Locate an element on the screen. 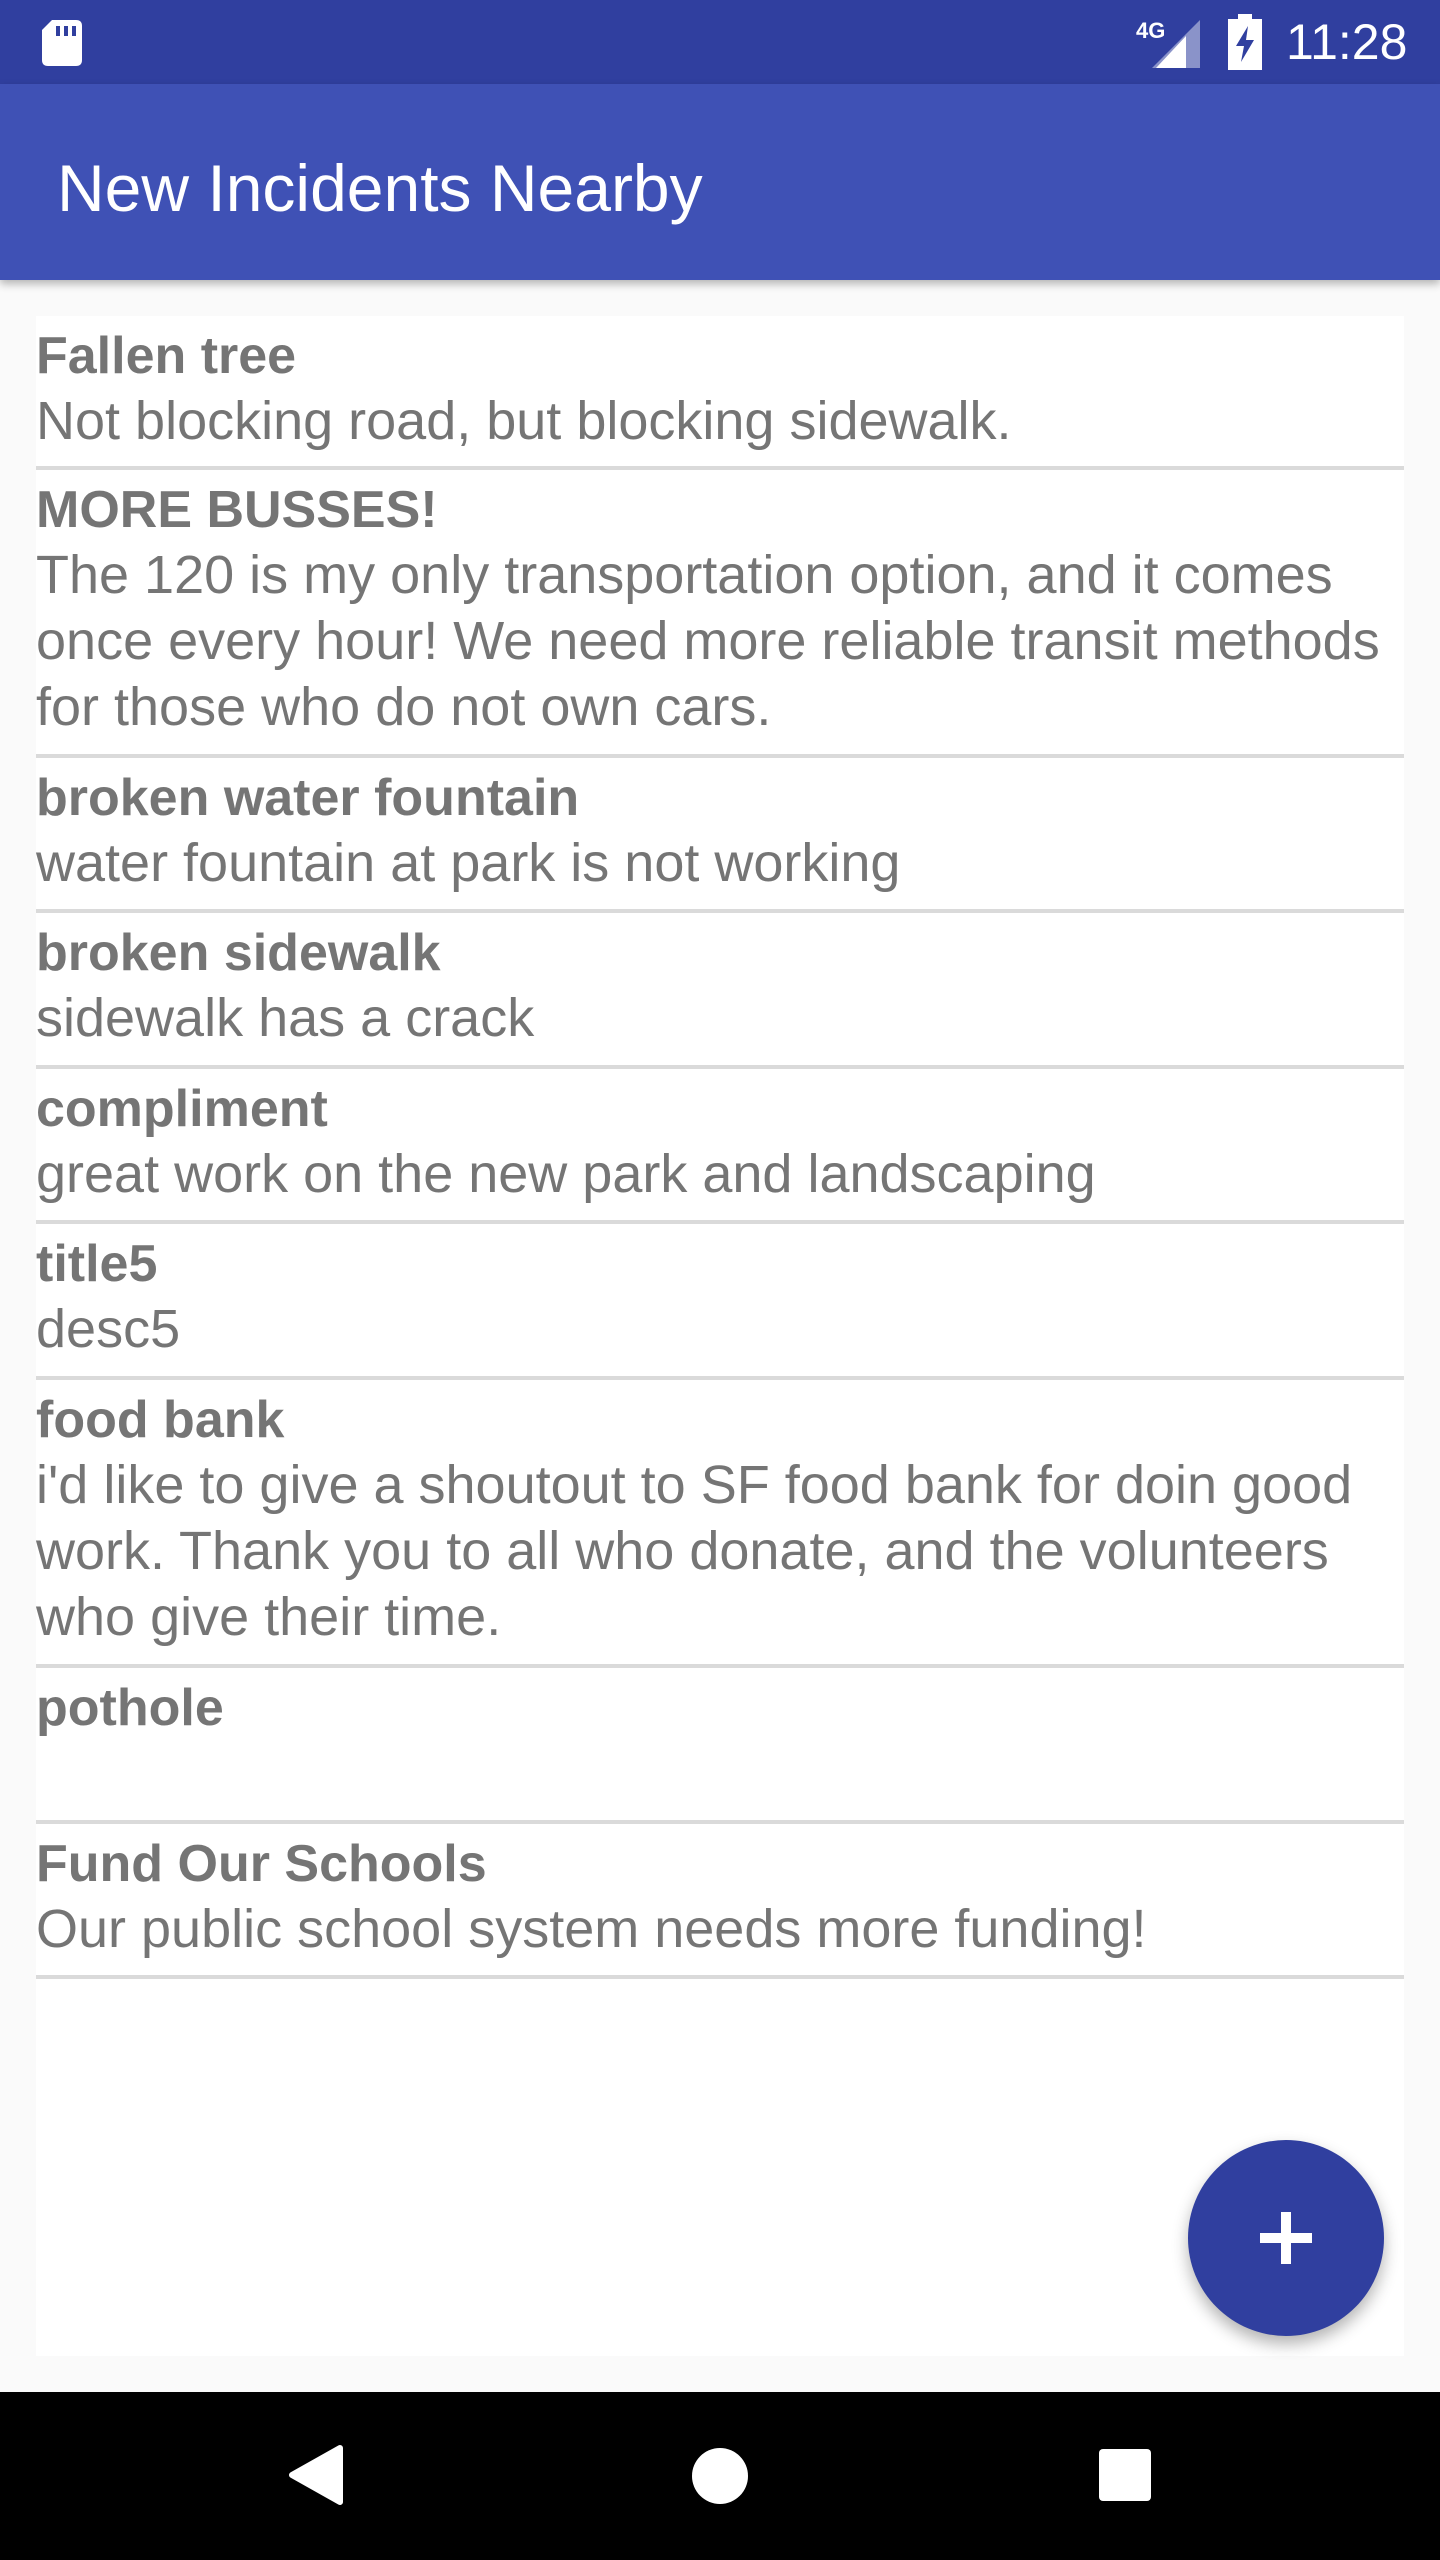 The image size is (1440, 2560). incident-description: sidewalk has a crack is located at coordinates (285, 1018).